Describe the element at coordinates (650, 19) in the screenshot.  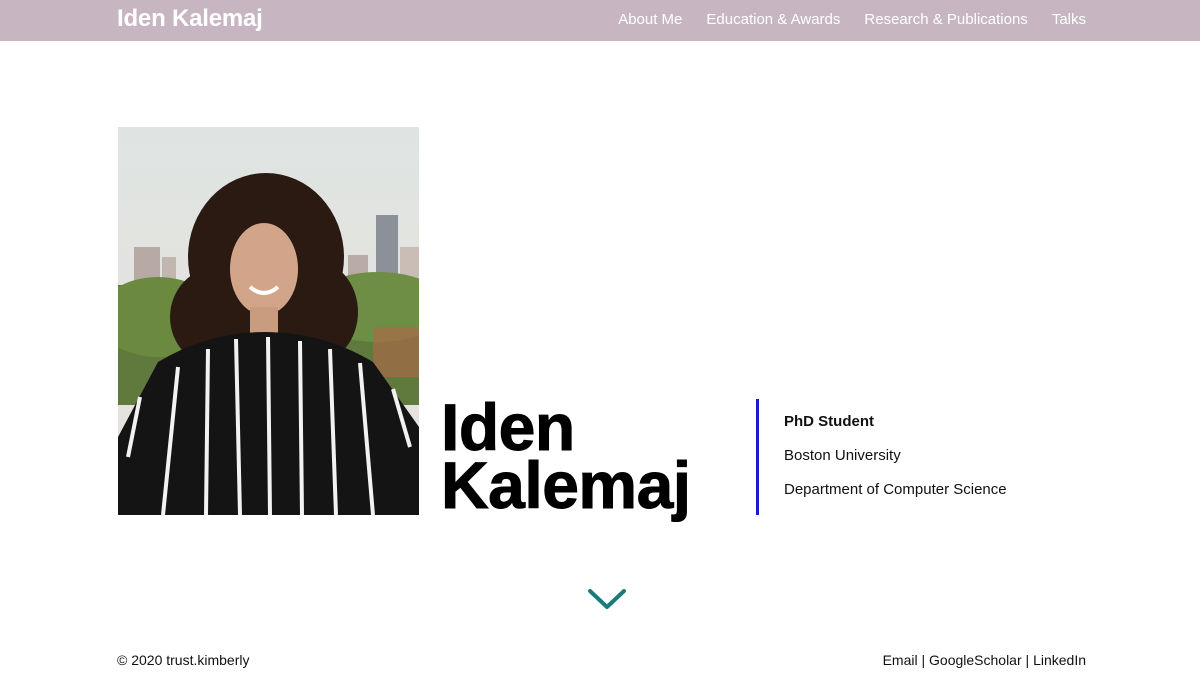
I see `nav-about-me: About Me` at that location.